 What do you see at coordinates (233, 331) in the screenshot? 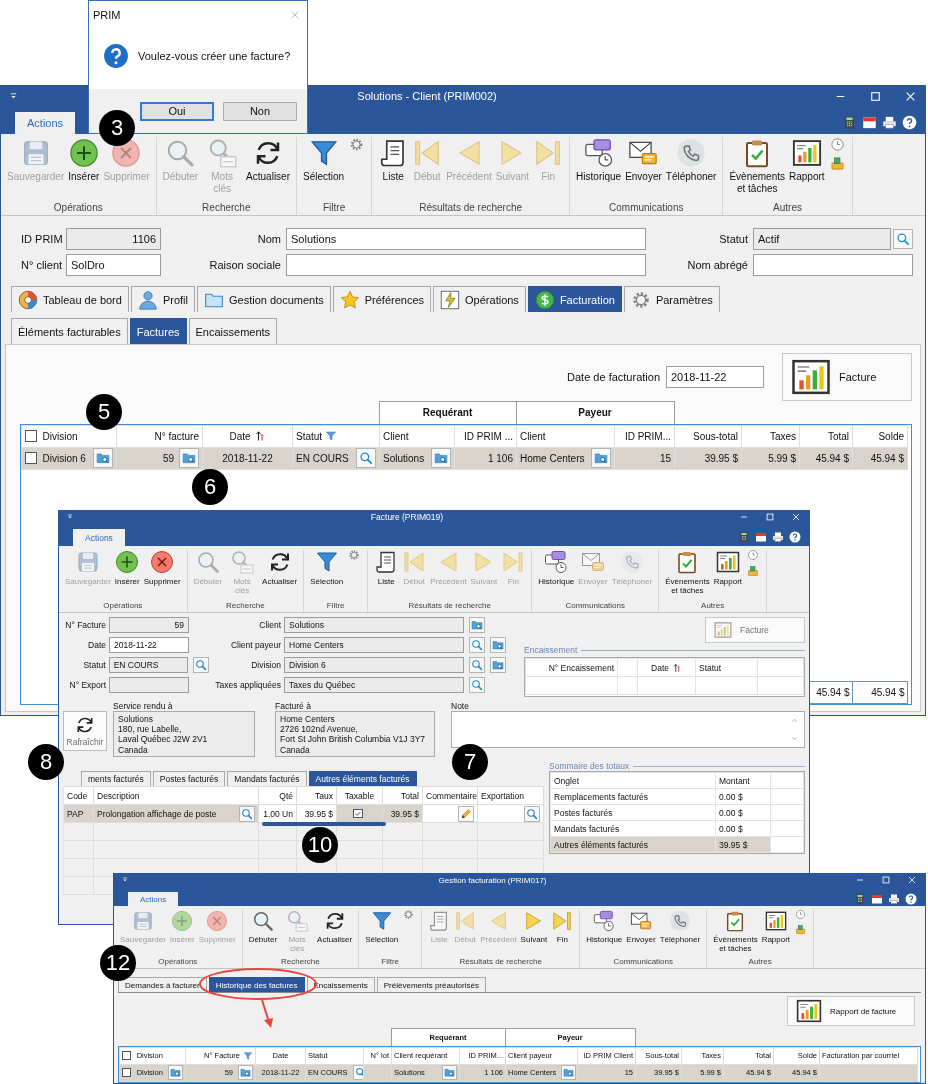
I see `tab: Encaissements` at bounding box center [233, 331].